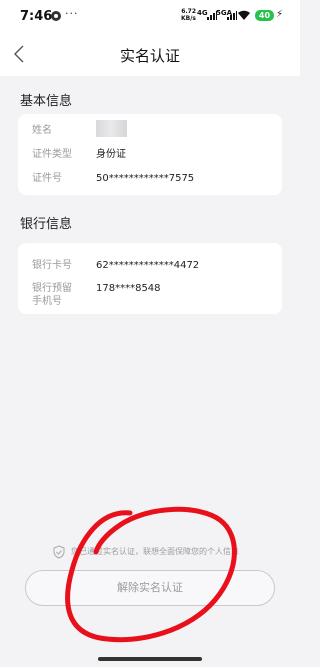  What do you see at coordinates (145, 178) in the screenshot?
I see `id-number-value: 50************7575` at bounding box center [145, 178].